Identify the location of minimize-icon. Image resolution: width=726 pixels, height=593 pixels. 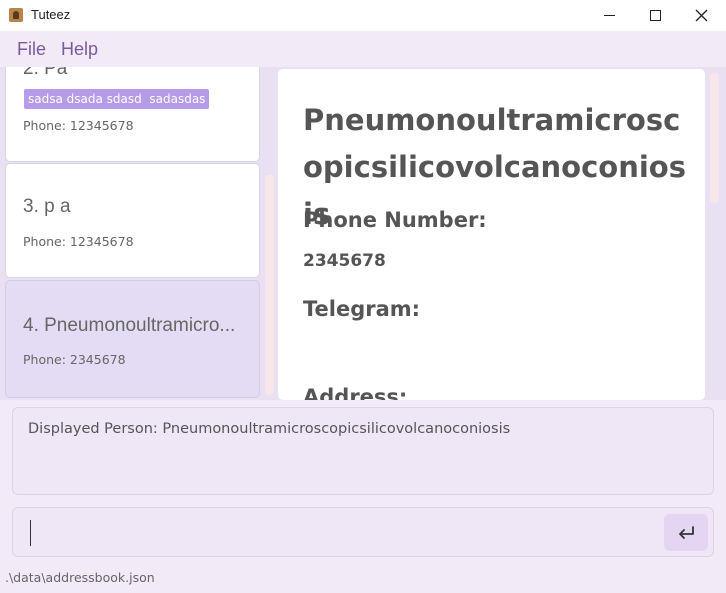
(609, 15).